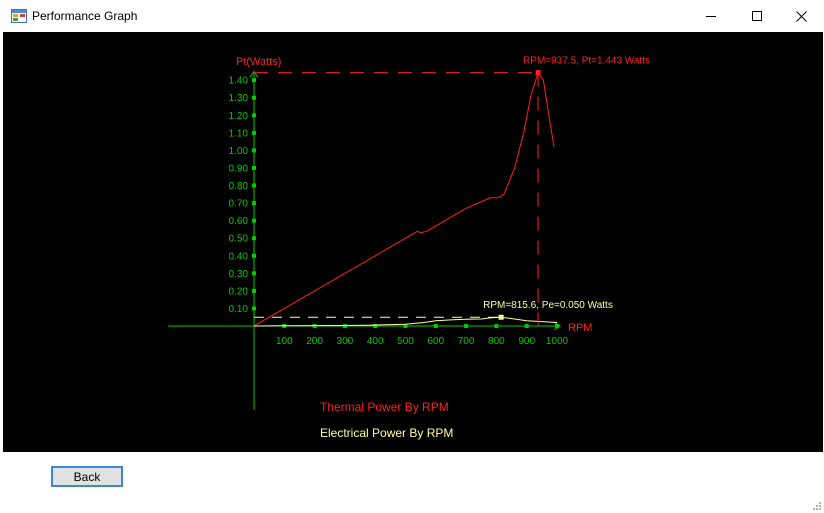 This screenshot has width=824, height=513. Describe the element at coordinates (405, 341) in the screenshot. I see `x-tick-label: 500` at that location.